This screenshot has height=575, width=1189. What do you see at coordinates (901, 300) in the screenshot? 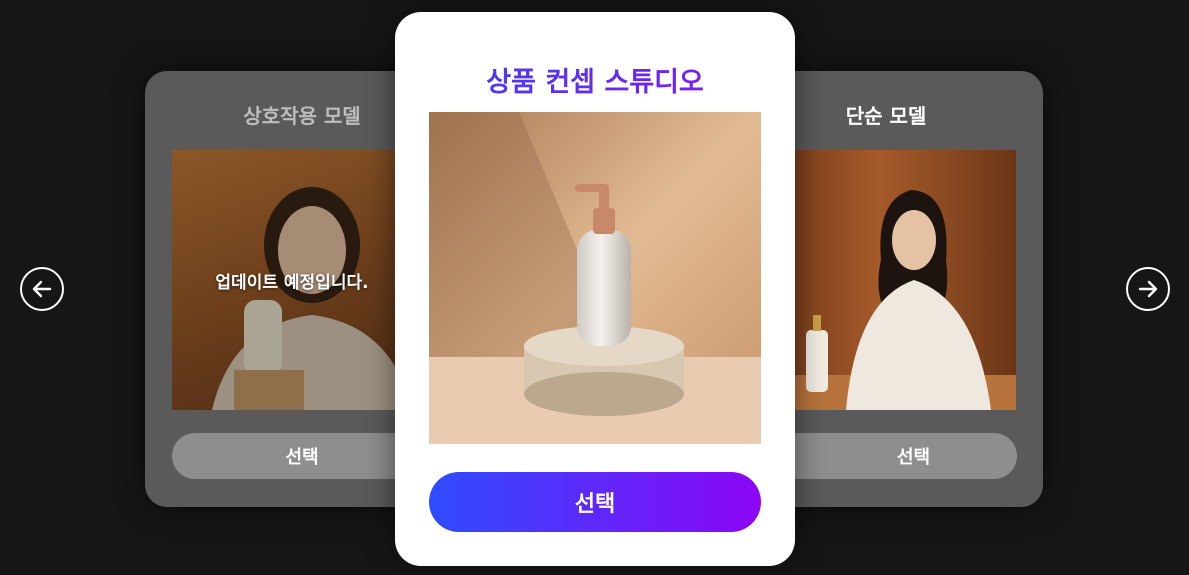
I see `model-woman-image` at bounding box center [901, 300].